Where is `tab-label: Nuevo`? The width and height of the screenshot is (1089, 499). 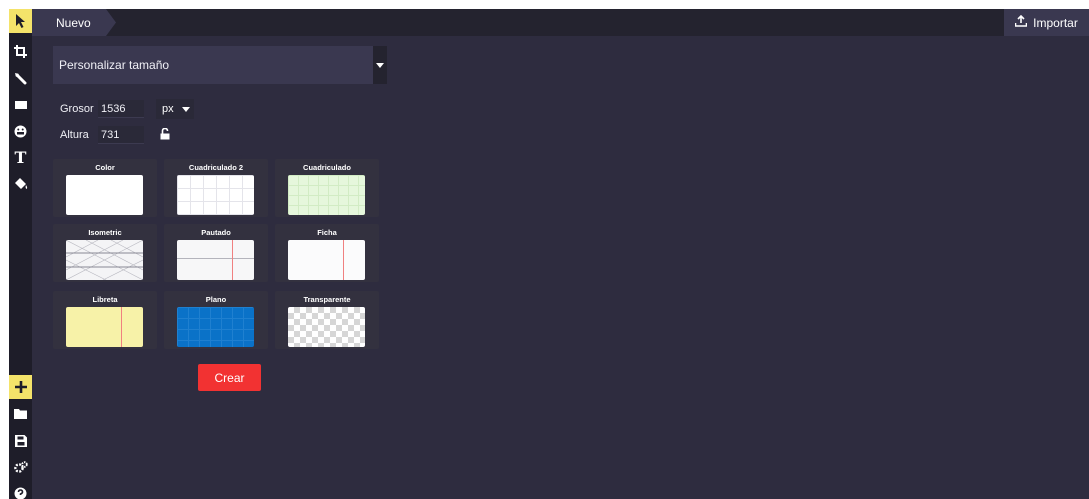 tab-label: Nuevo is located at coordinates (73, 22).